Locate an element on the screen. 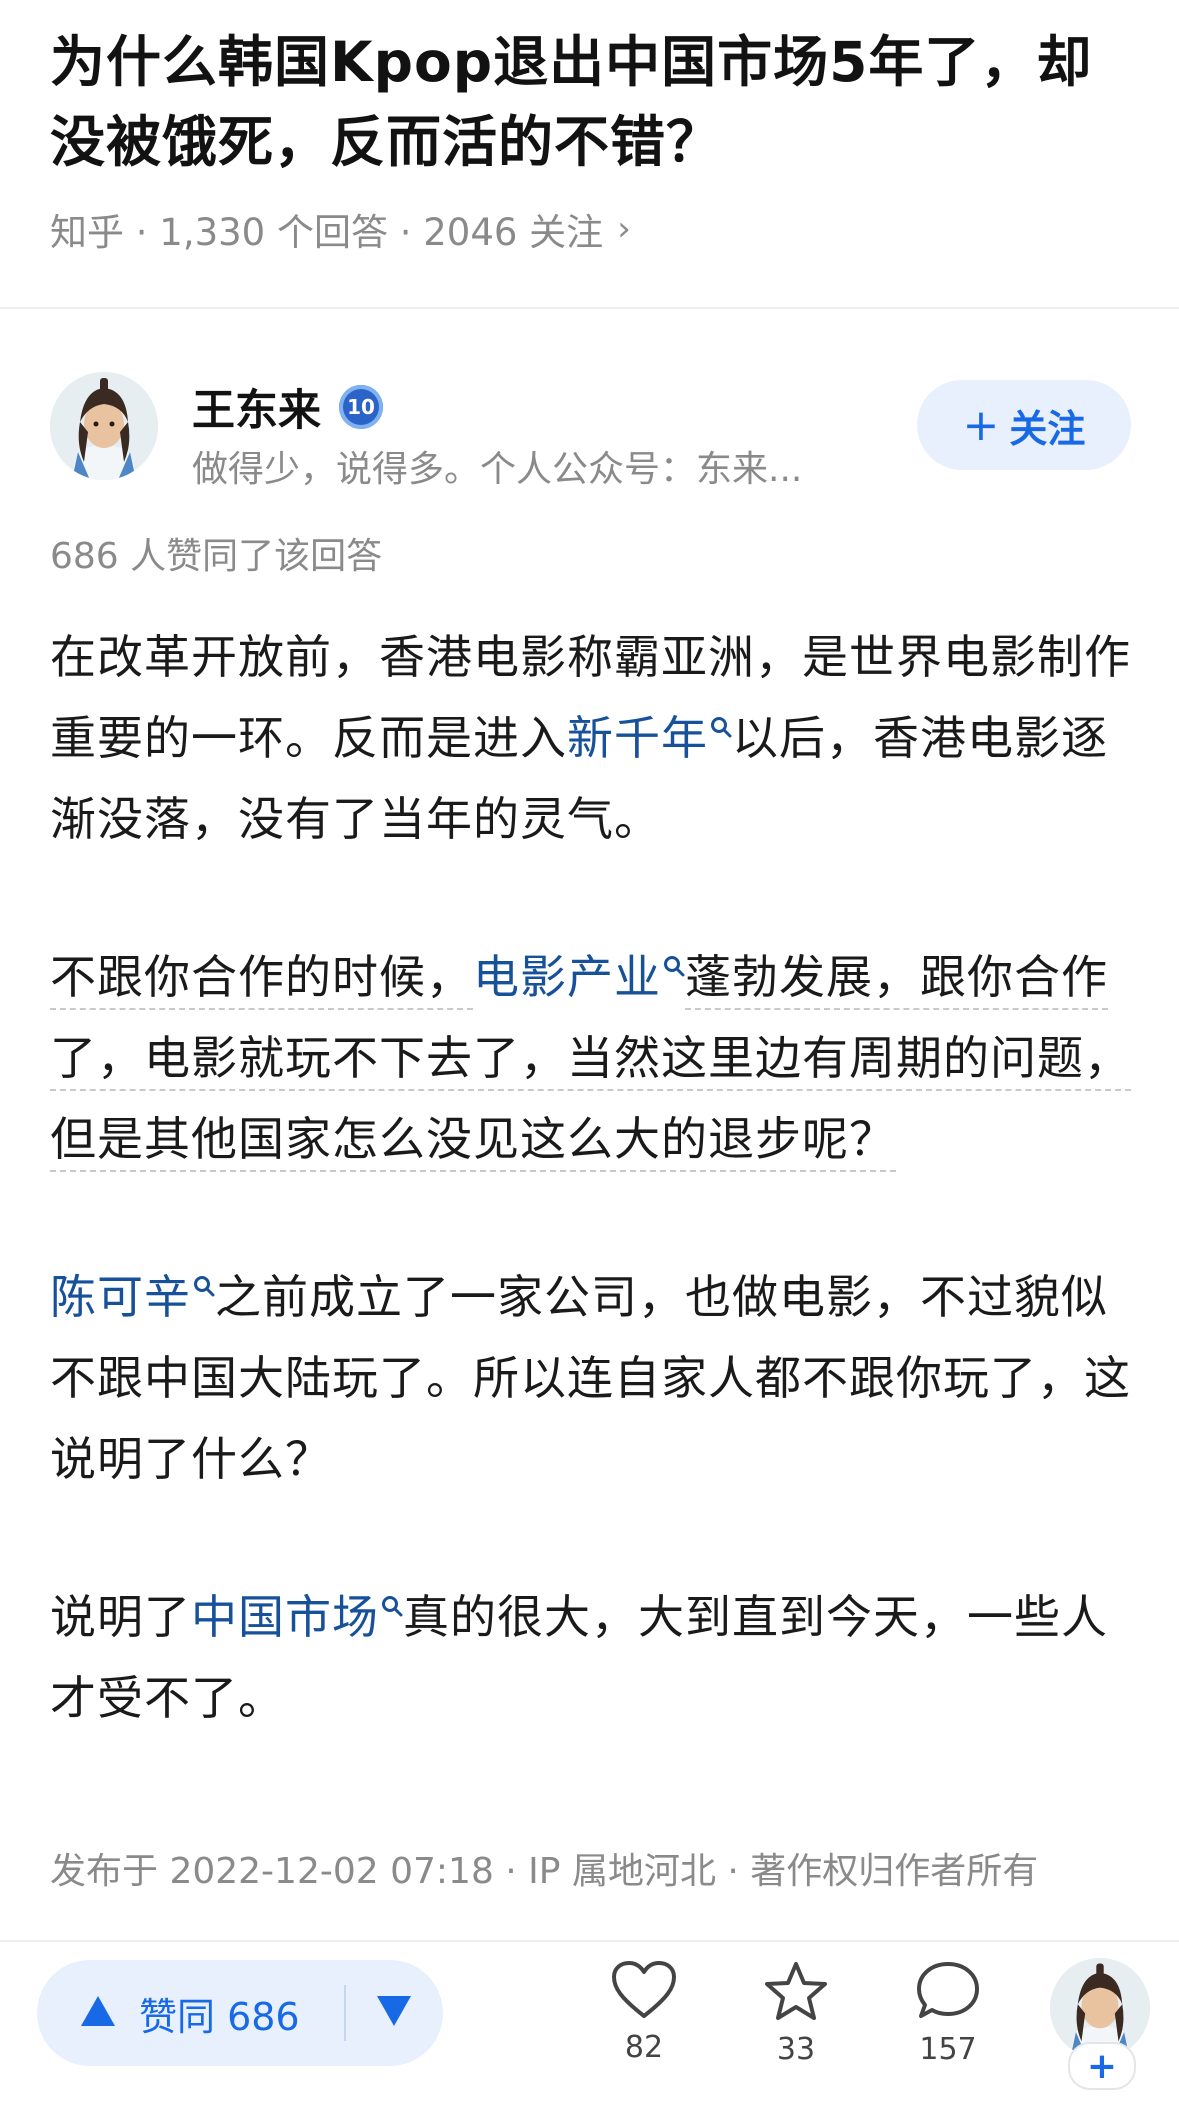  author-name-row: 王东来 10 is located at coordinates (287, 407).